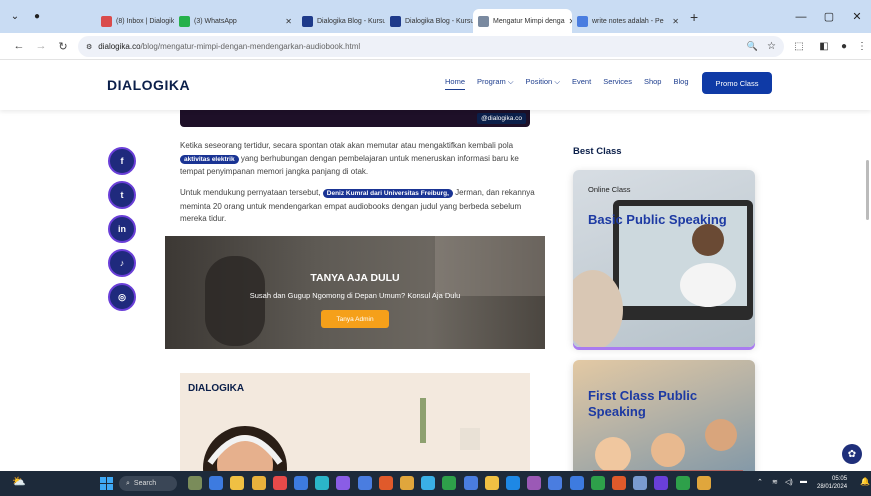 This screenshot has height=496, width=871. Describe the element at coordinates (250, 192) in the screenshot. I see `paragraph-text: Untuk mendukung pernyataan tersebut,` at that location.